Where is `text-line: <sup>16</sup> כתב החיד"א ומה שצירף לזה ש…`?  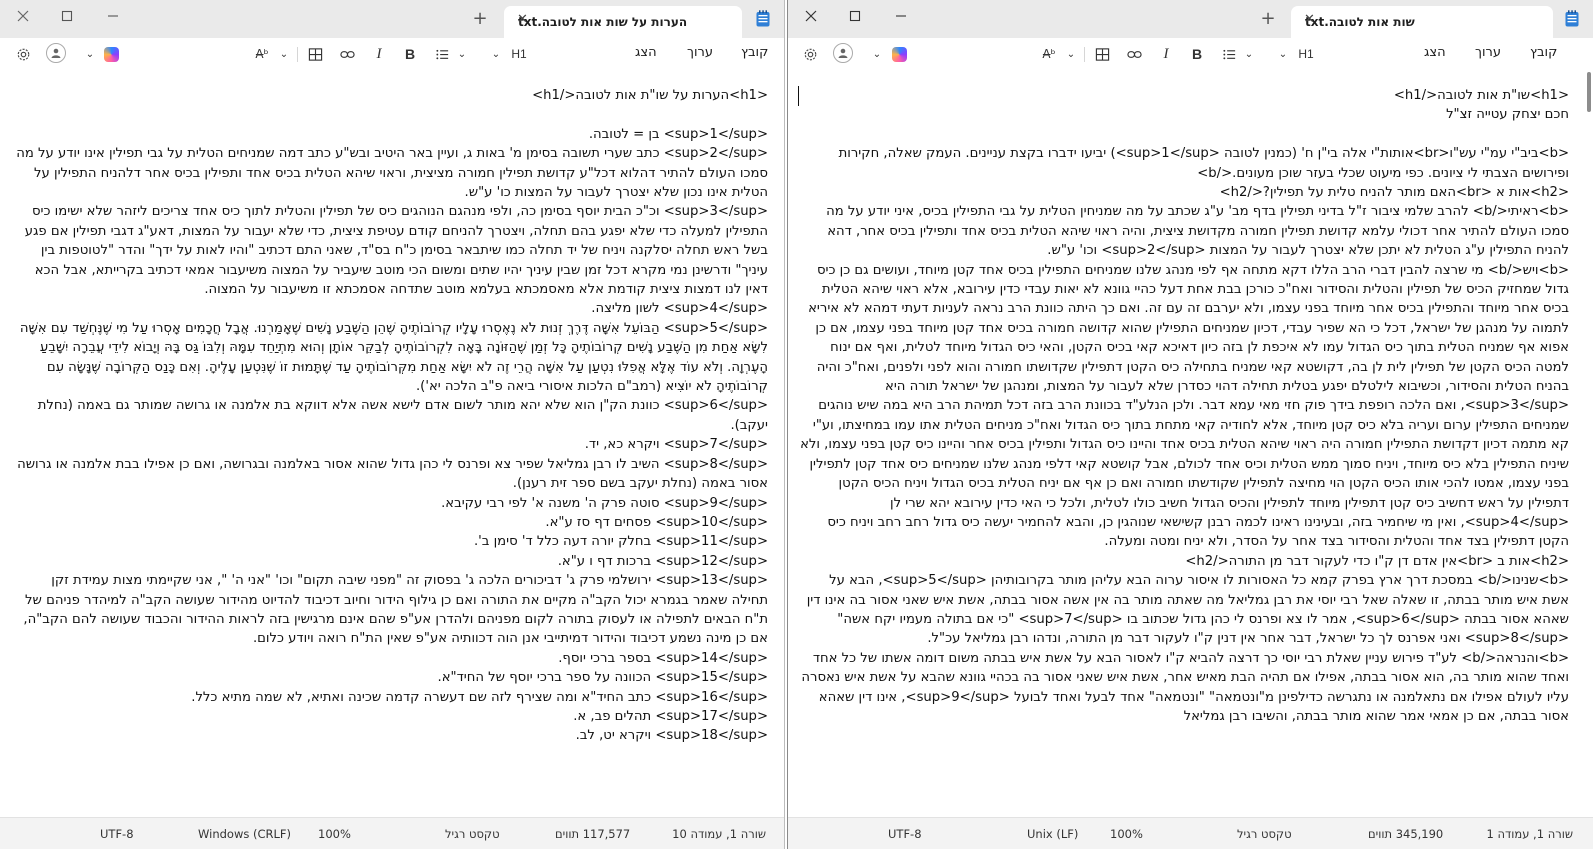
text-line: <sup>16</sup> כתב החיד"א ומה שצירף לזה ש… is located at coordinates (479, 697).